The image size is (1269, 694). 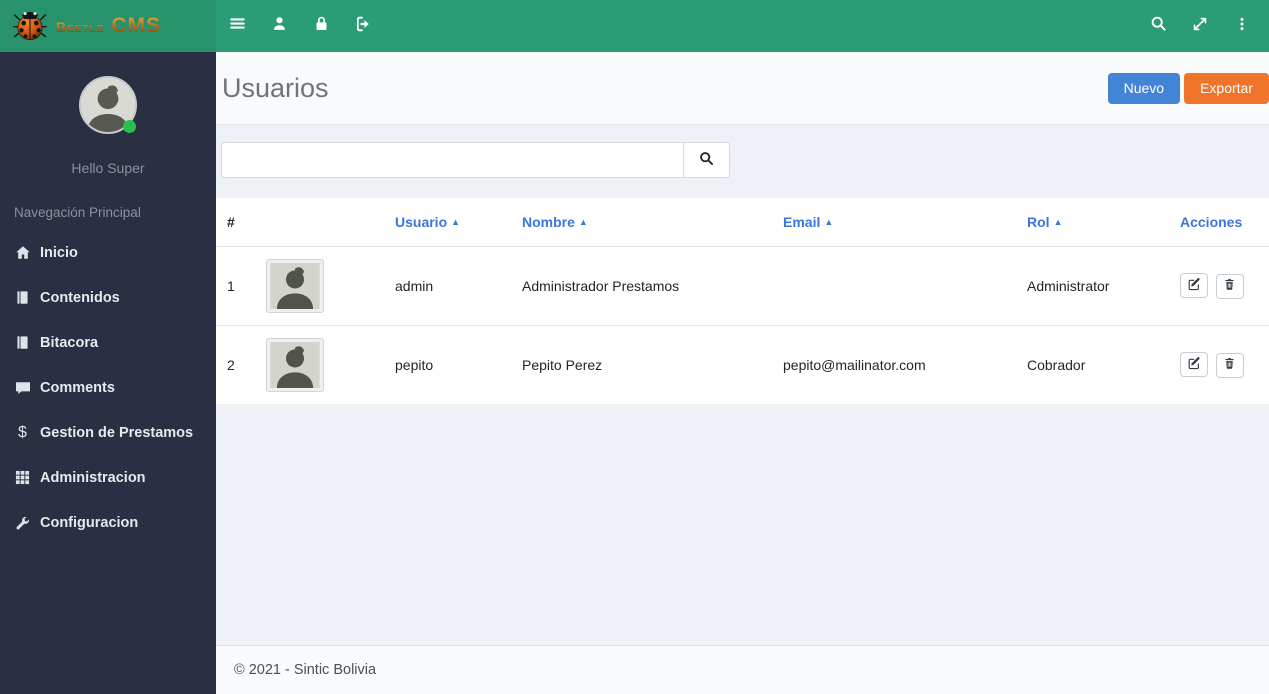 I want to click on cell-rol: Administrator, so click(x=1068, y=286).